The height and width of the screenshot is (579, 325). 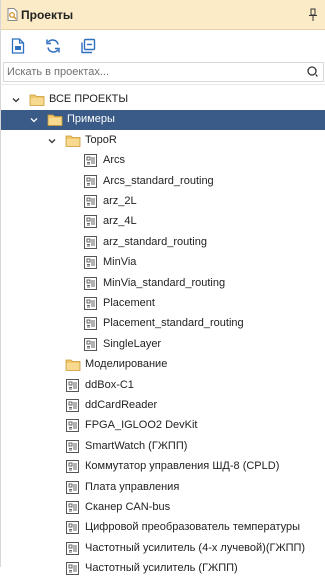 What do you see at coordinates (158, 180) in the screenshot?
I see `tree-item-label: Arcs_standard_routing` at bounding box center [158, 180].